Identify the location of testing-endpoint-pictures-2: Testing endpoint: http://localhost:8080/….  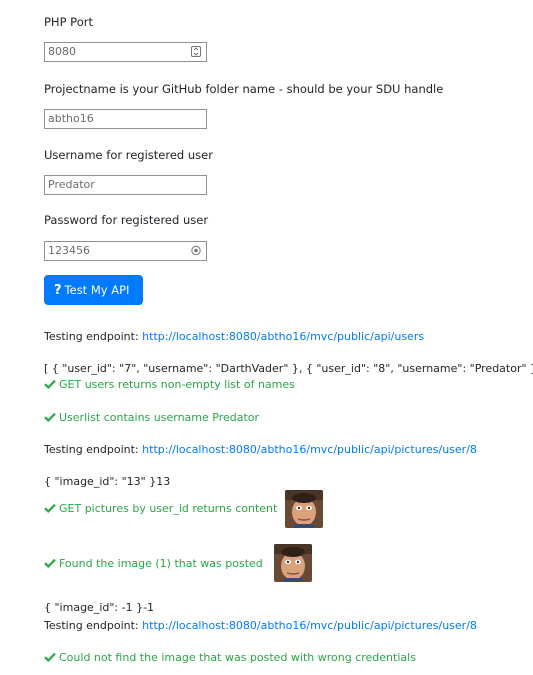
(260, 625).